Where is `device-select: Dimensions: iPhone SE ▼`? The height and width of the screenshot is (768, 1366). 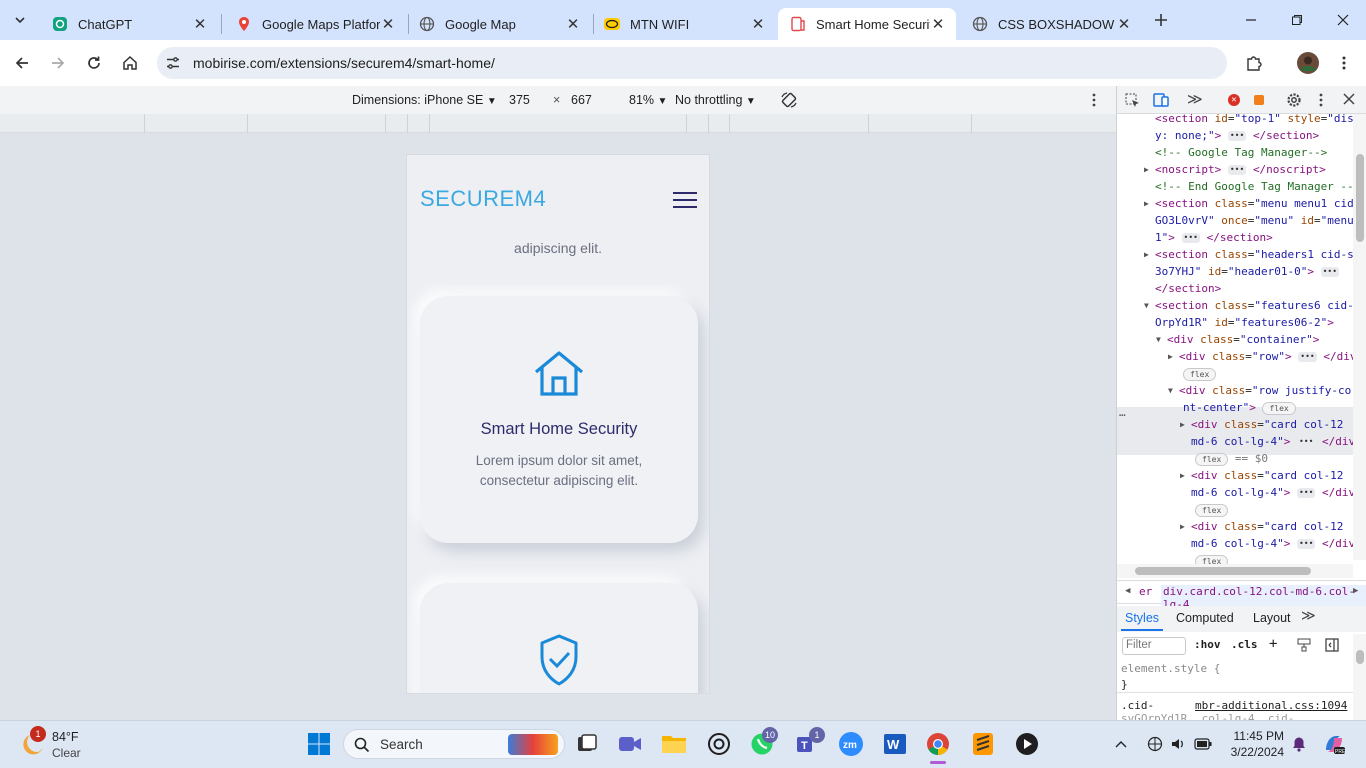 device-select: Dimensions: iPhone SE ▼ is located at coordinates (424, 100).